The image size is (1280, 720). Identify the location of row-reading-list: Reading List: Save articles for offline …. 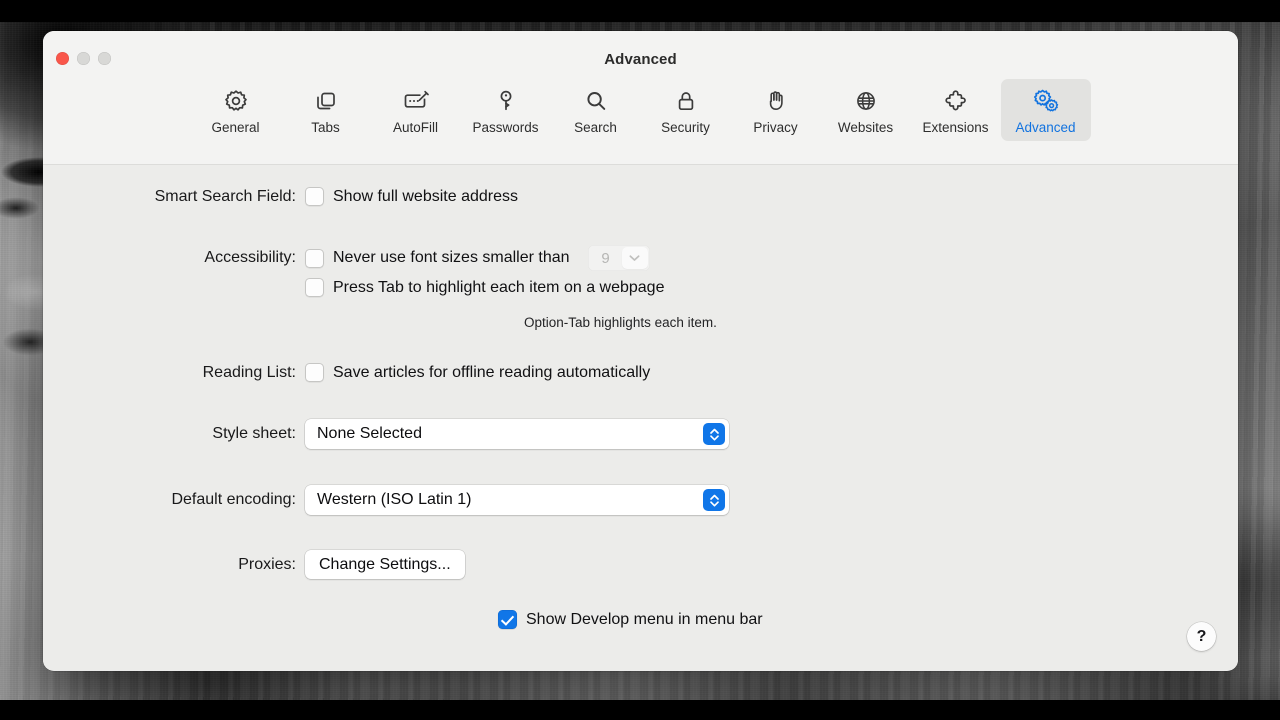
(370, 372).